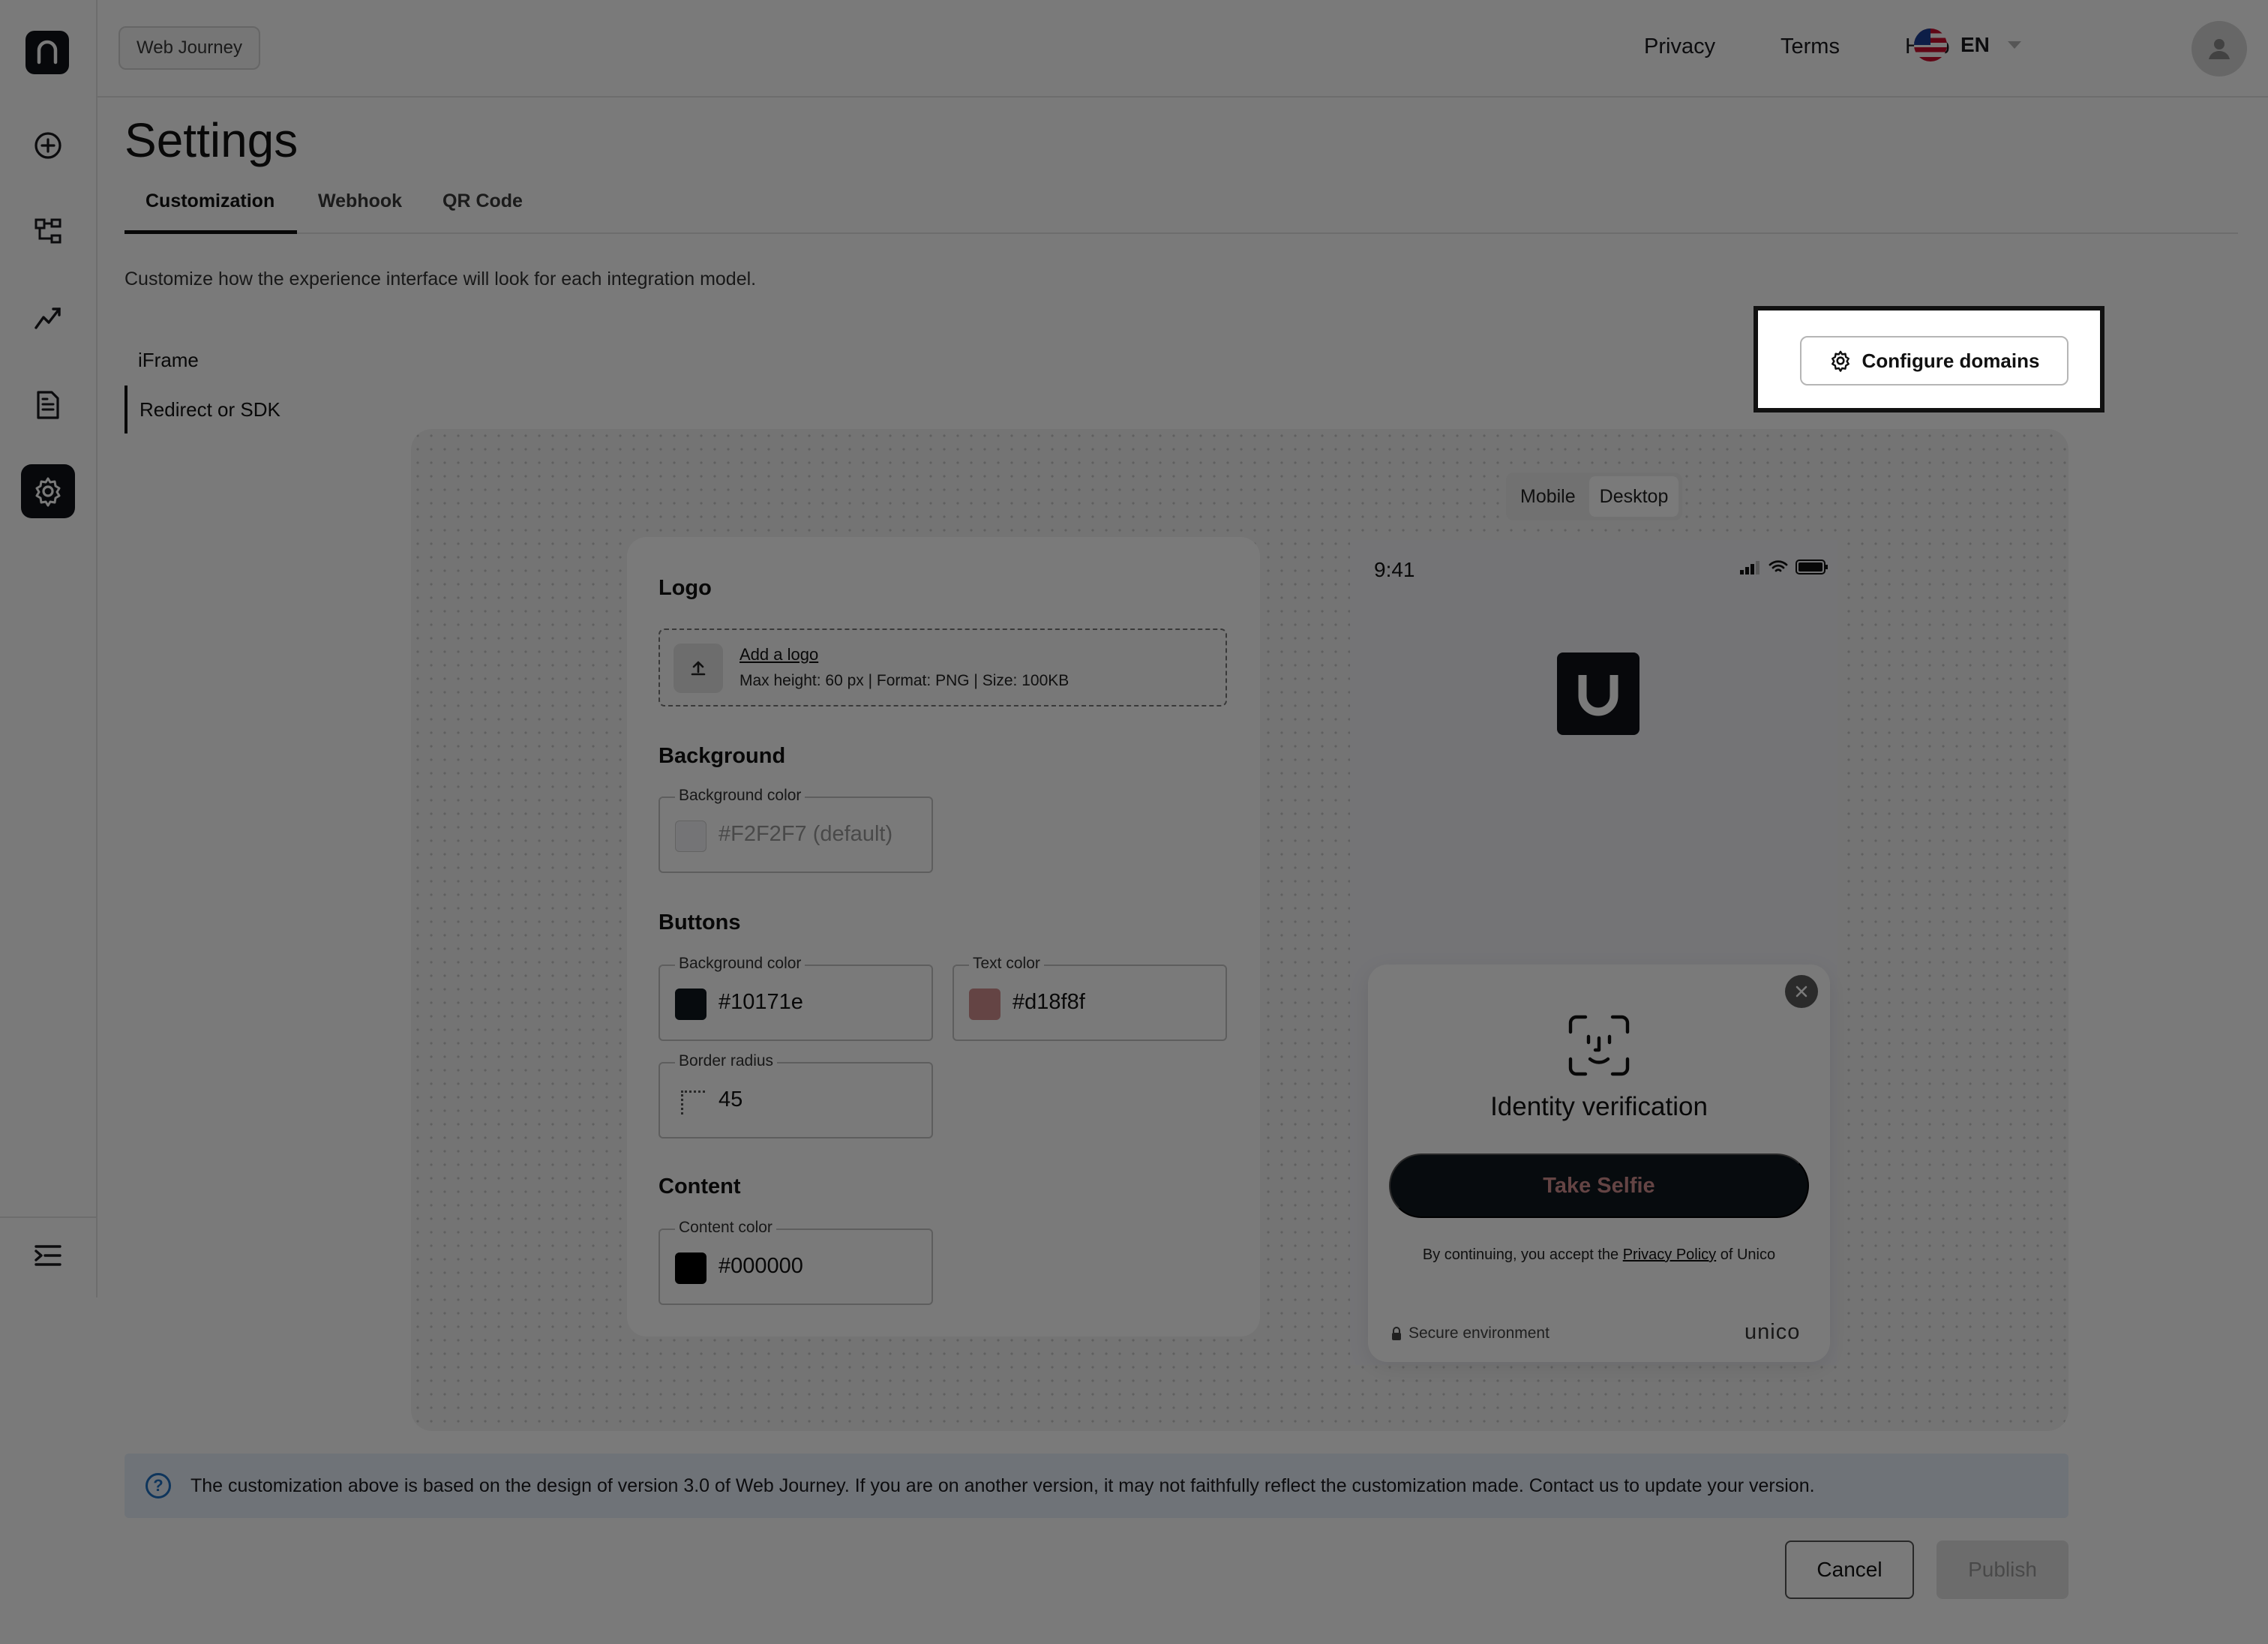 The width and height of the screenshot is (2268, 1644). What do you see at coordinates (48, 145) in the screenshot?
I see `plus-circle-icon` at bounding box center [48, 145].